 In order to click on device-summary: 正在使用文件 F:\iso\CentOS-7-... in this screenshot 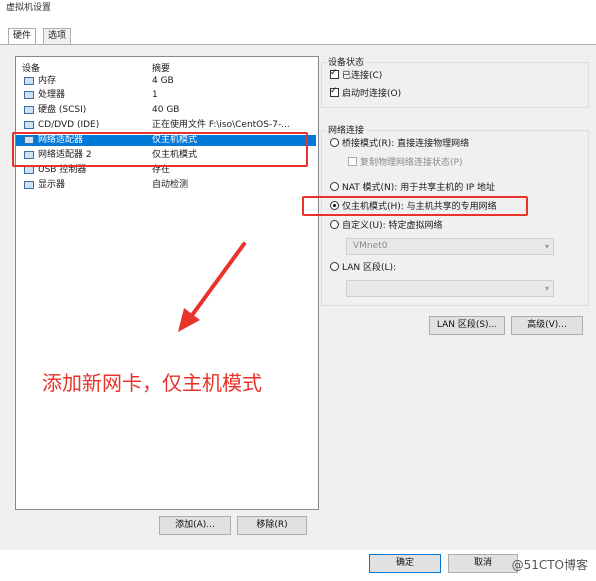, I will do `click(221, 125)`.